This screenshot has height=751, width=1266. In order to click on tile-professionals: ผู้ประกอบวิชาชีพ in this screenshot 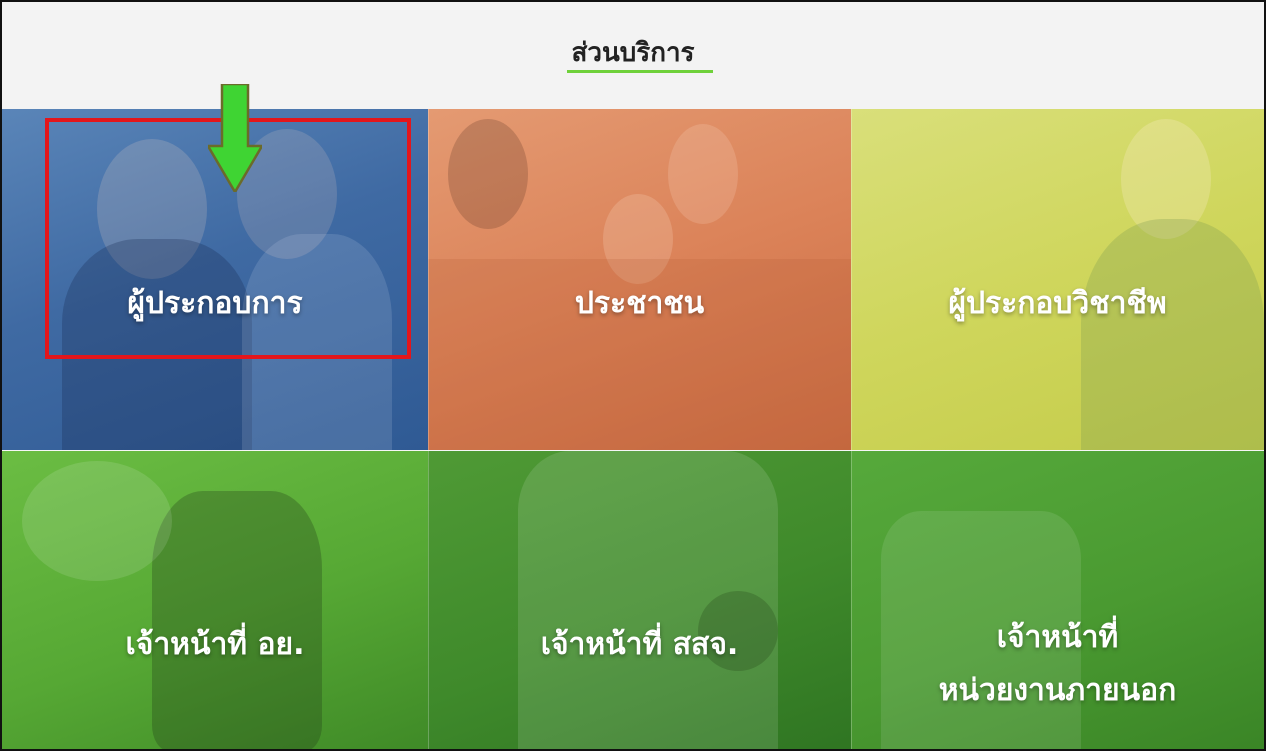, I will do `click(1057, 279)`.